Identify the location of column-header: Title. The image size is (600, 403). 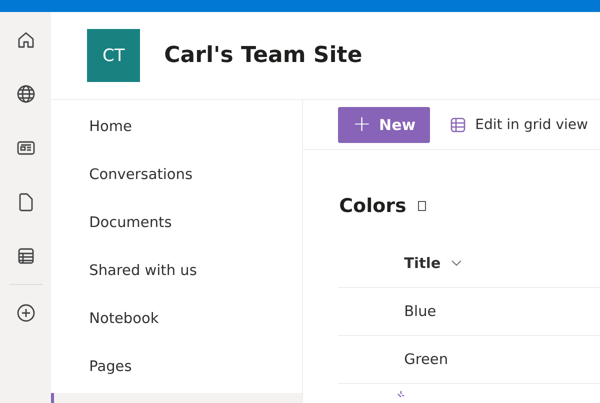
(433, 264).